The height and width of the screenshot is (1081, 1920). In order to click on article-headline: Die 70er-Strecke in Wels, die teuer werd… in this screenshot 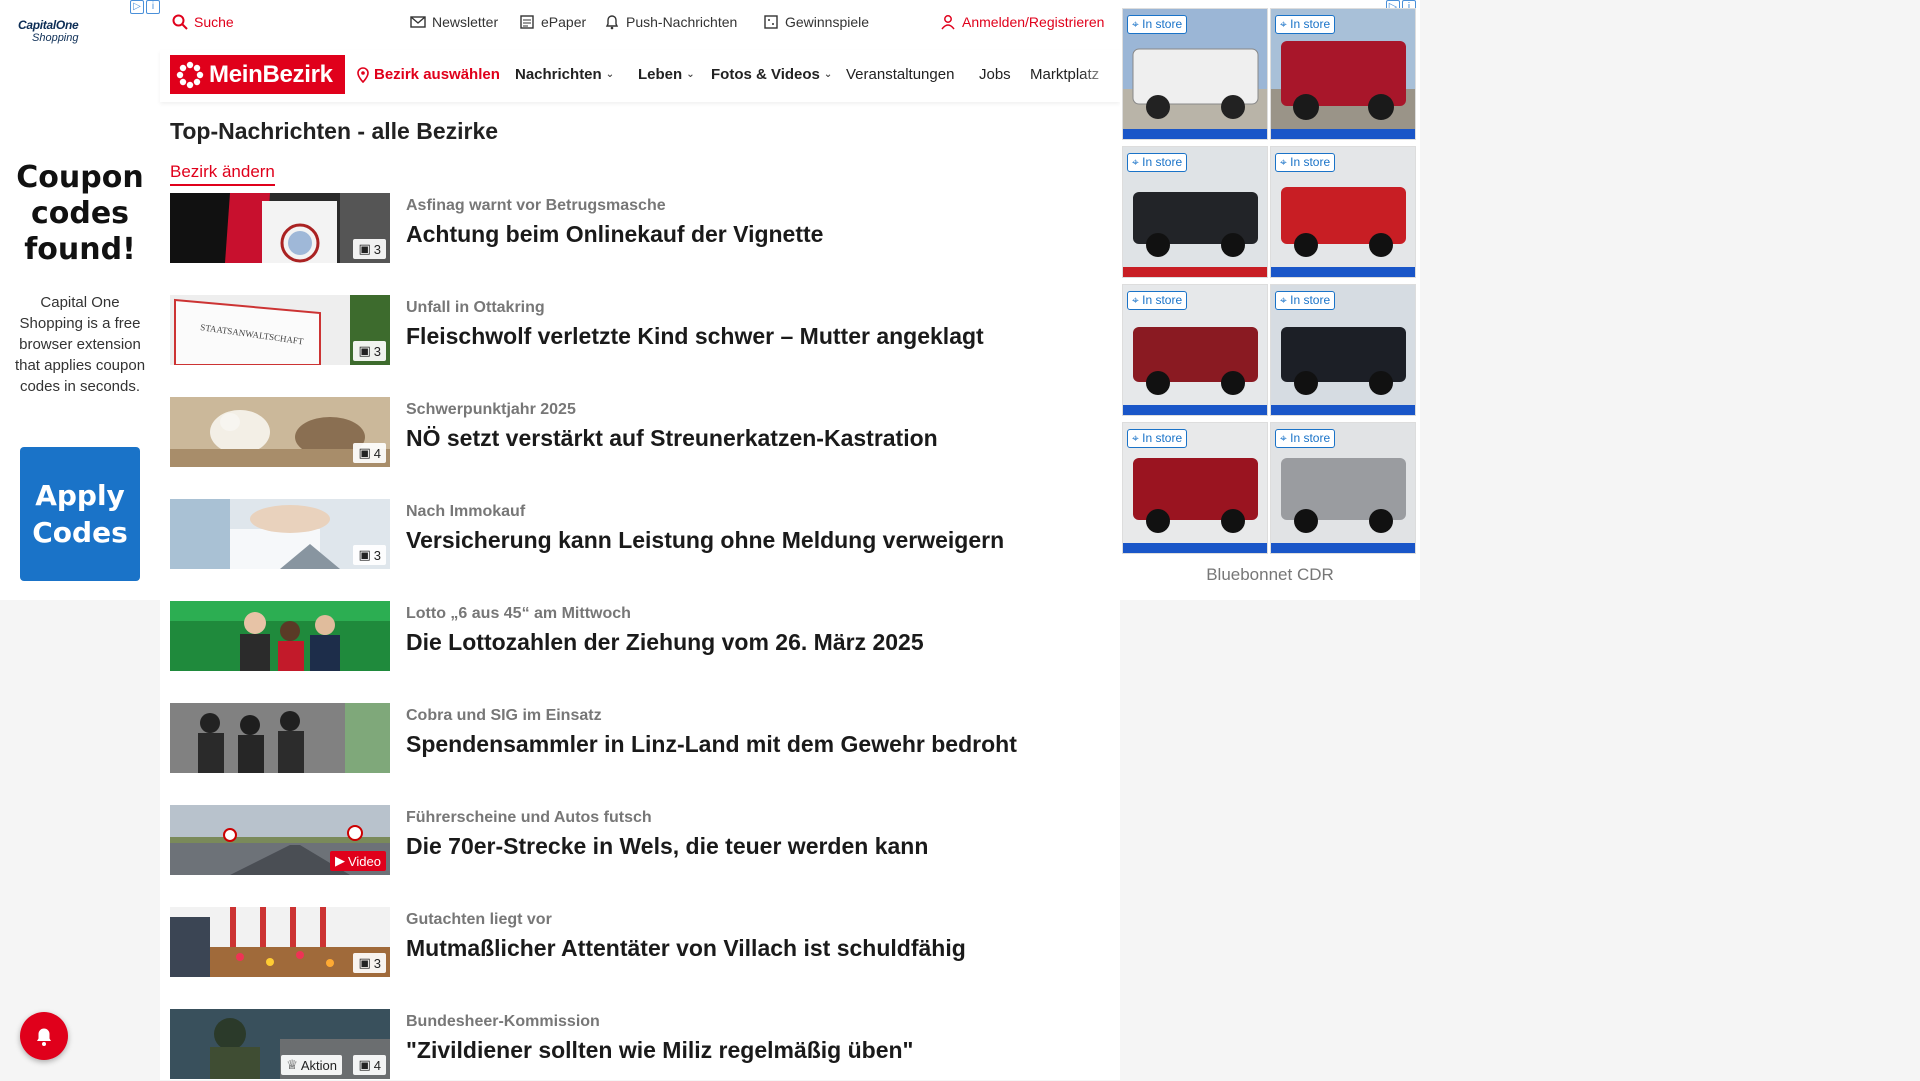, I will do `click(667, 846)`.